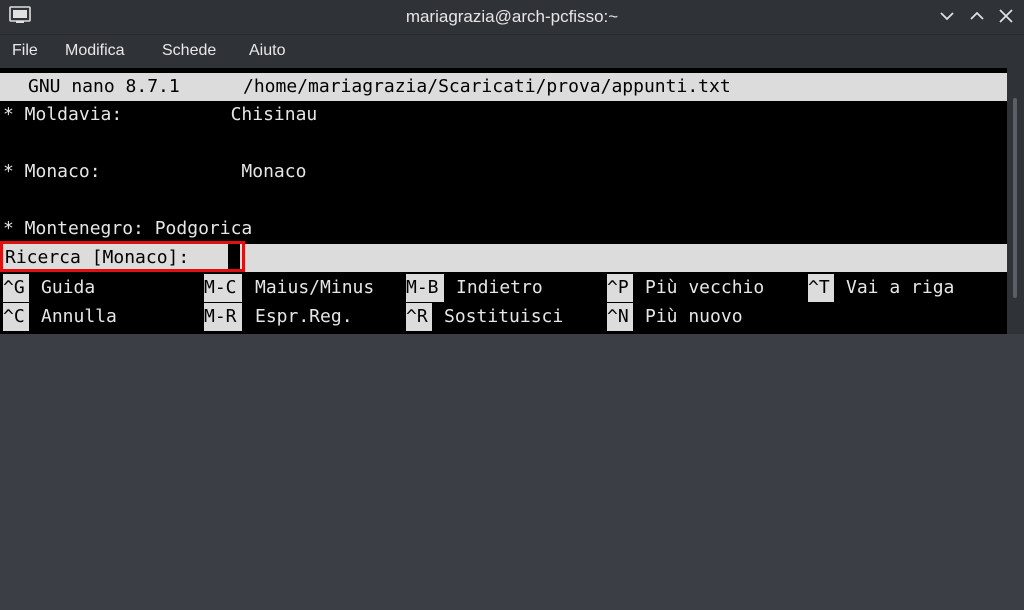  What do you see at coordinates (160, 114) in the screenshot?
I see `text-line: * Moldavia: Chisinau` at bounding box center [160, 114].